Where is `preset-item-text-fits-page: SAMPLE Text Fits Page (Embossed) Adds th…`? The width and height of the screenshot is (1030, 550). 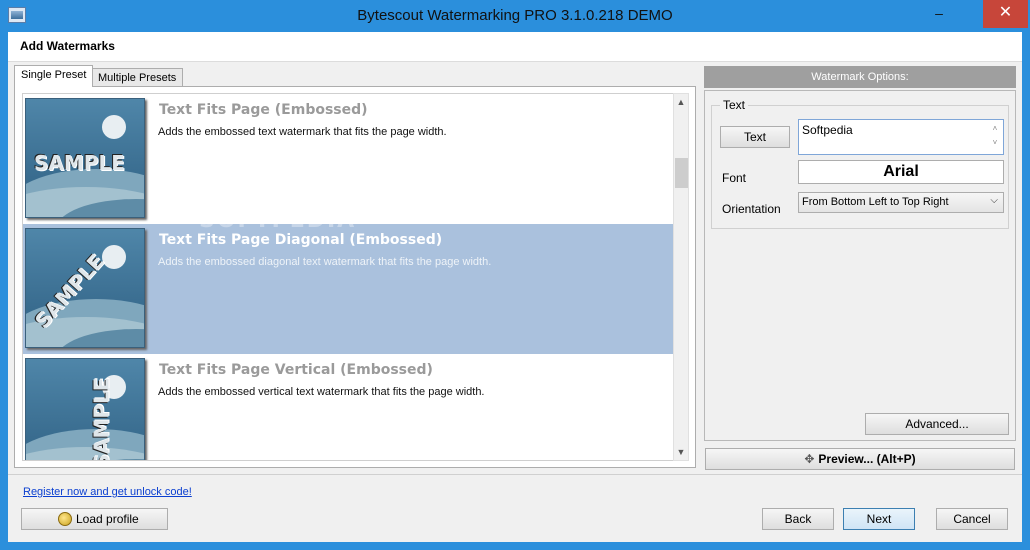 preset-item-text-fits-page: SAMPLE Text Fits Page (Embossed) Adds th… is located at coordinates (348, 159).